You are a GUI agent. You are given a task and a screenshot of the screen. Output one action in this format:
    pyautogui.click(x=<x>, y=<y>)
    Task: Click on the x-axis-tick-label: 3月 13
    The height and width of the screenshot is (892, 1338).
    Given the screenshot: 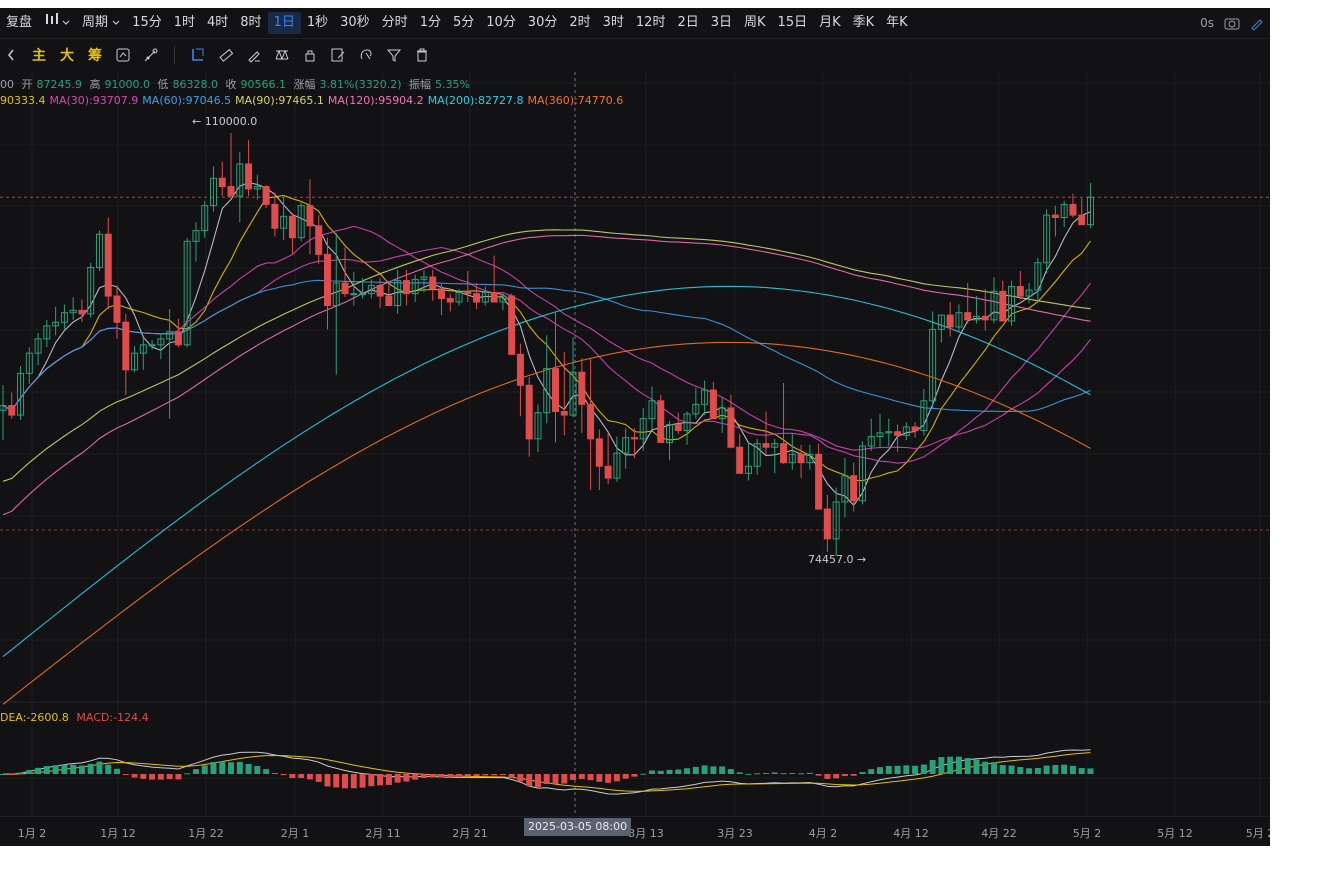 What is the action you would take?
    pyautogui.click(x=646, y=833)
    